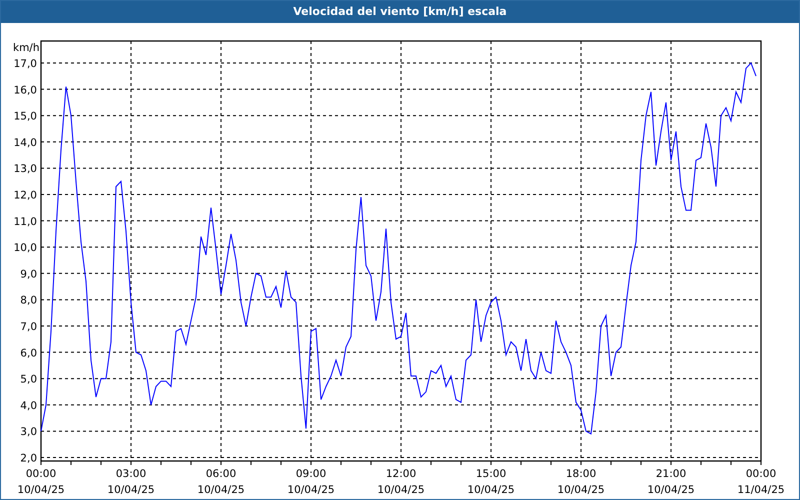  I want to click on y-tick-label: 10,0, so click(25, 248).